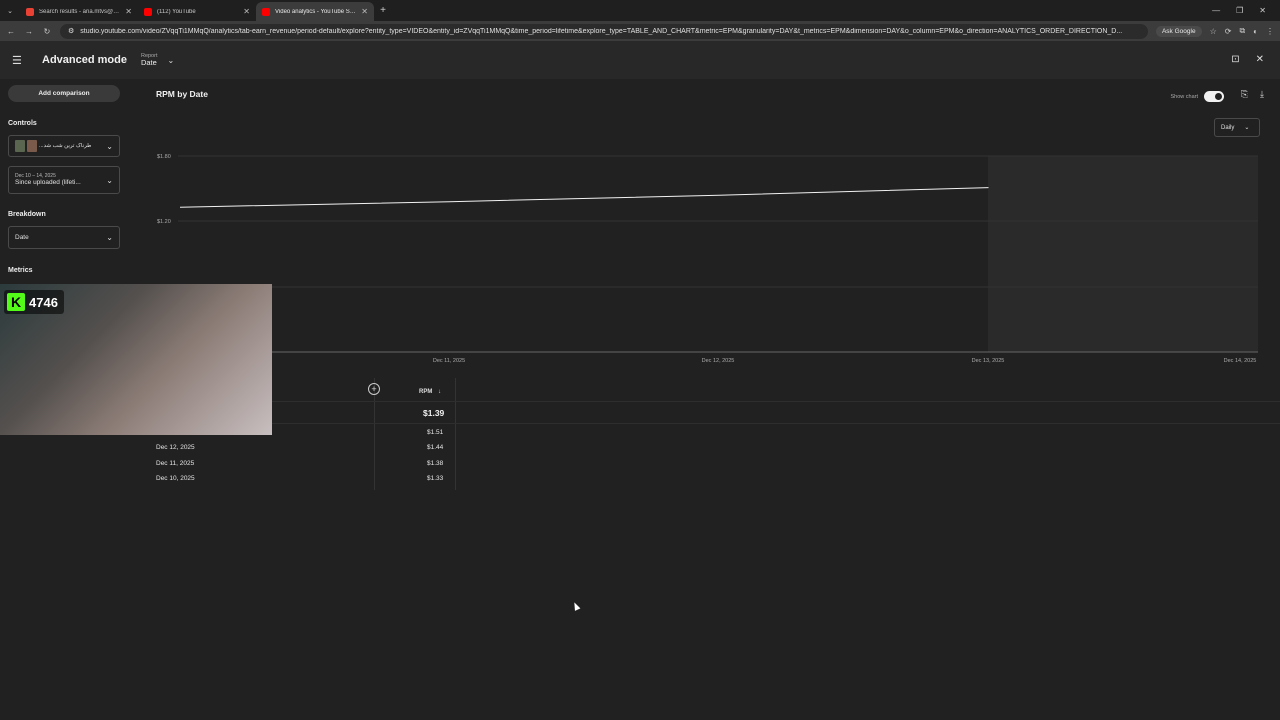 The height and width of the screenshot is (720, 1280). Describe the element at coordinates (1213, 31) in the screenshot. I see `bookmark-star-icon: ☆` at that location.